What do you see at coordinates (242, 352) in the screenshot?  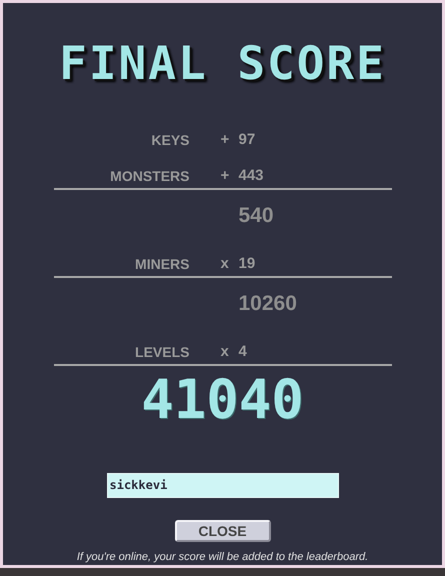 I see `score-value: 4` at bounding box center [242, 352].